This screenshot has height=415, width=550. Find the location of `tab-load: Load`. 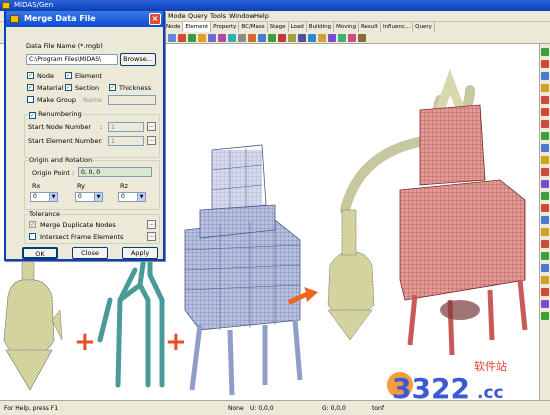

tab-load: Load is located at coordinates (298, 27).